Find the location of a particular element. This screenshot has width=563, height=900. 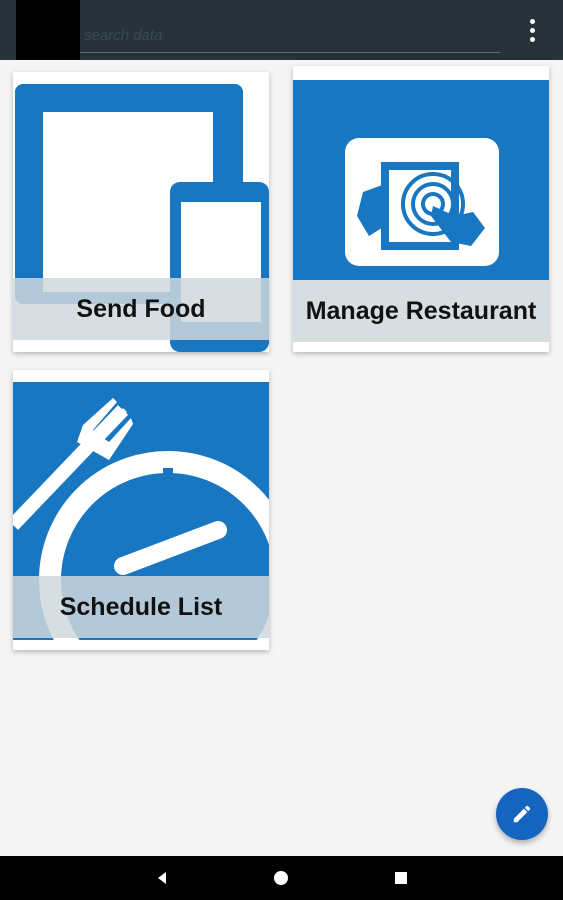

recents-icon is located at coordinates (401, 878).